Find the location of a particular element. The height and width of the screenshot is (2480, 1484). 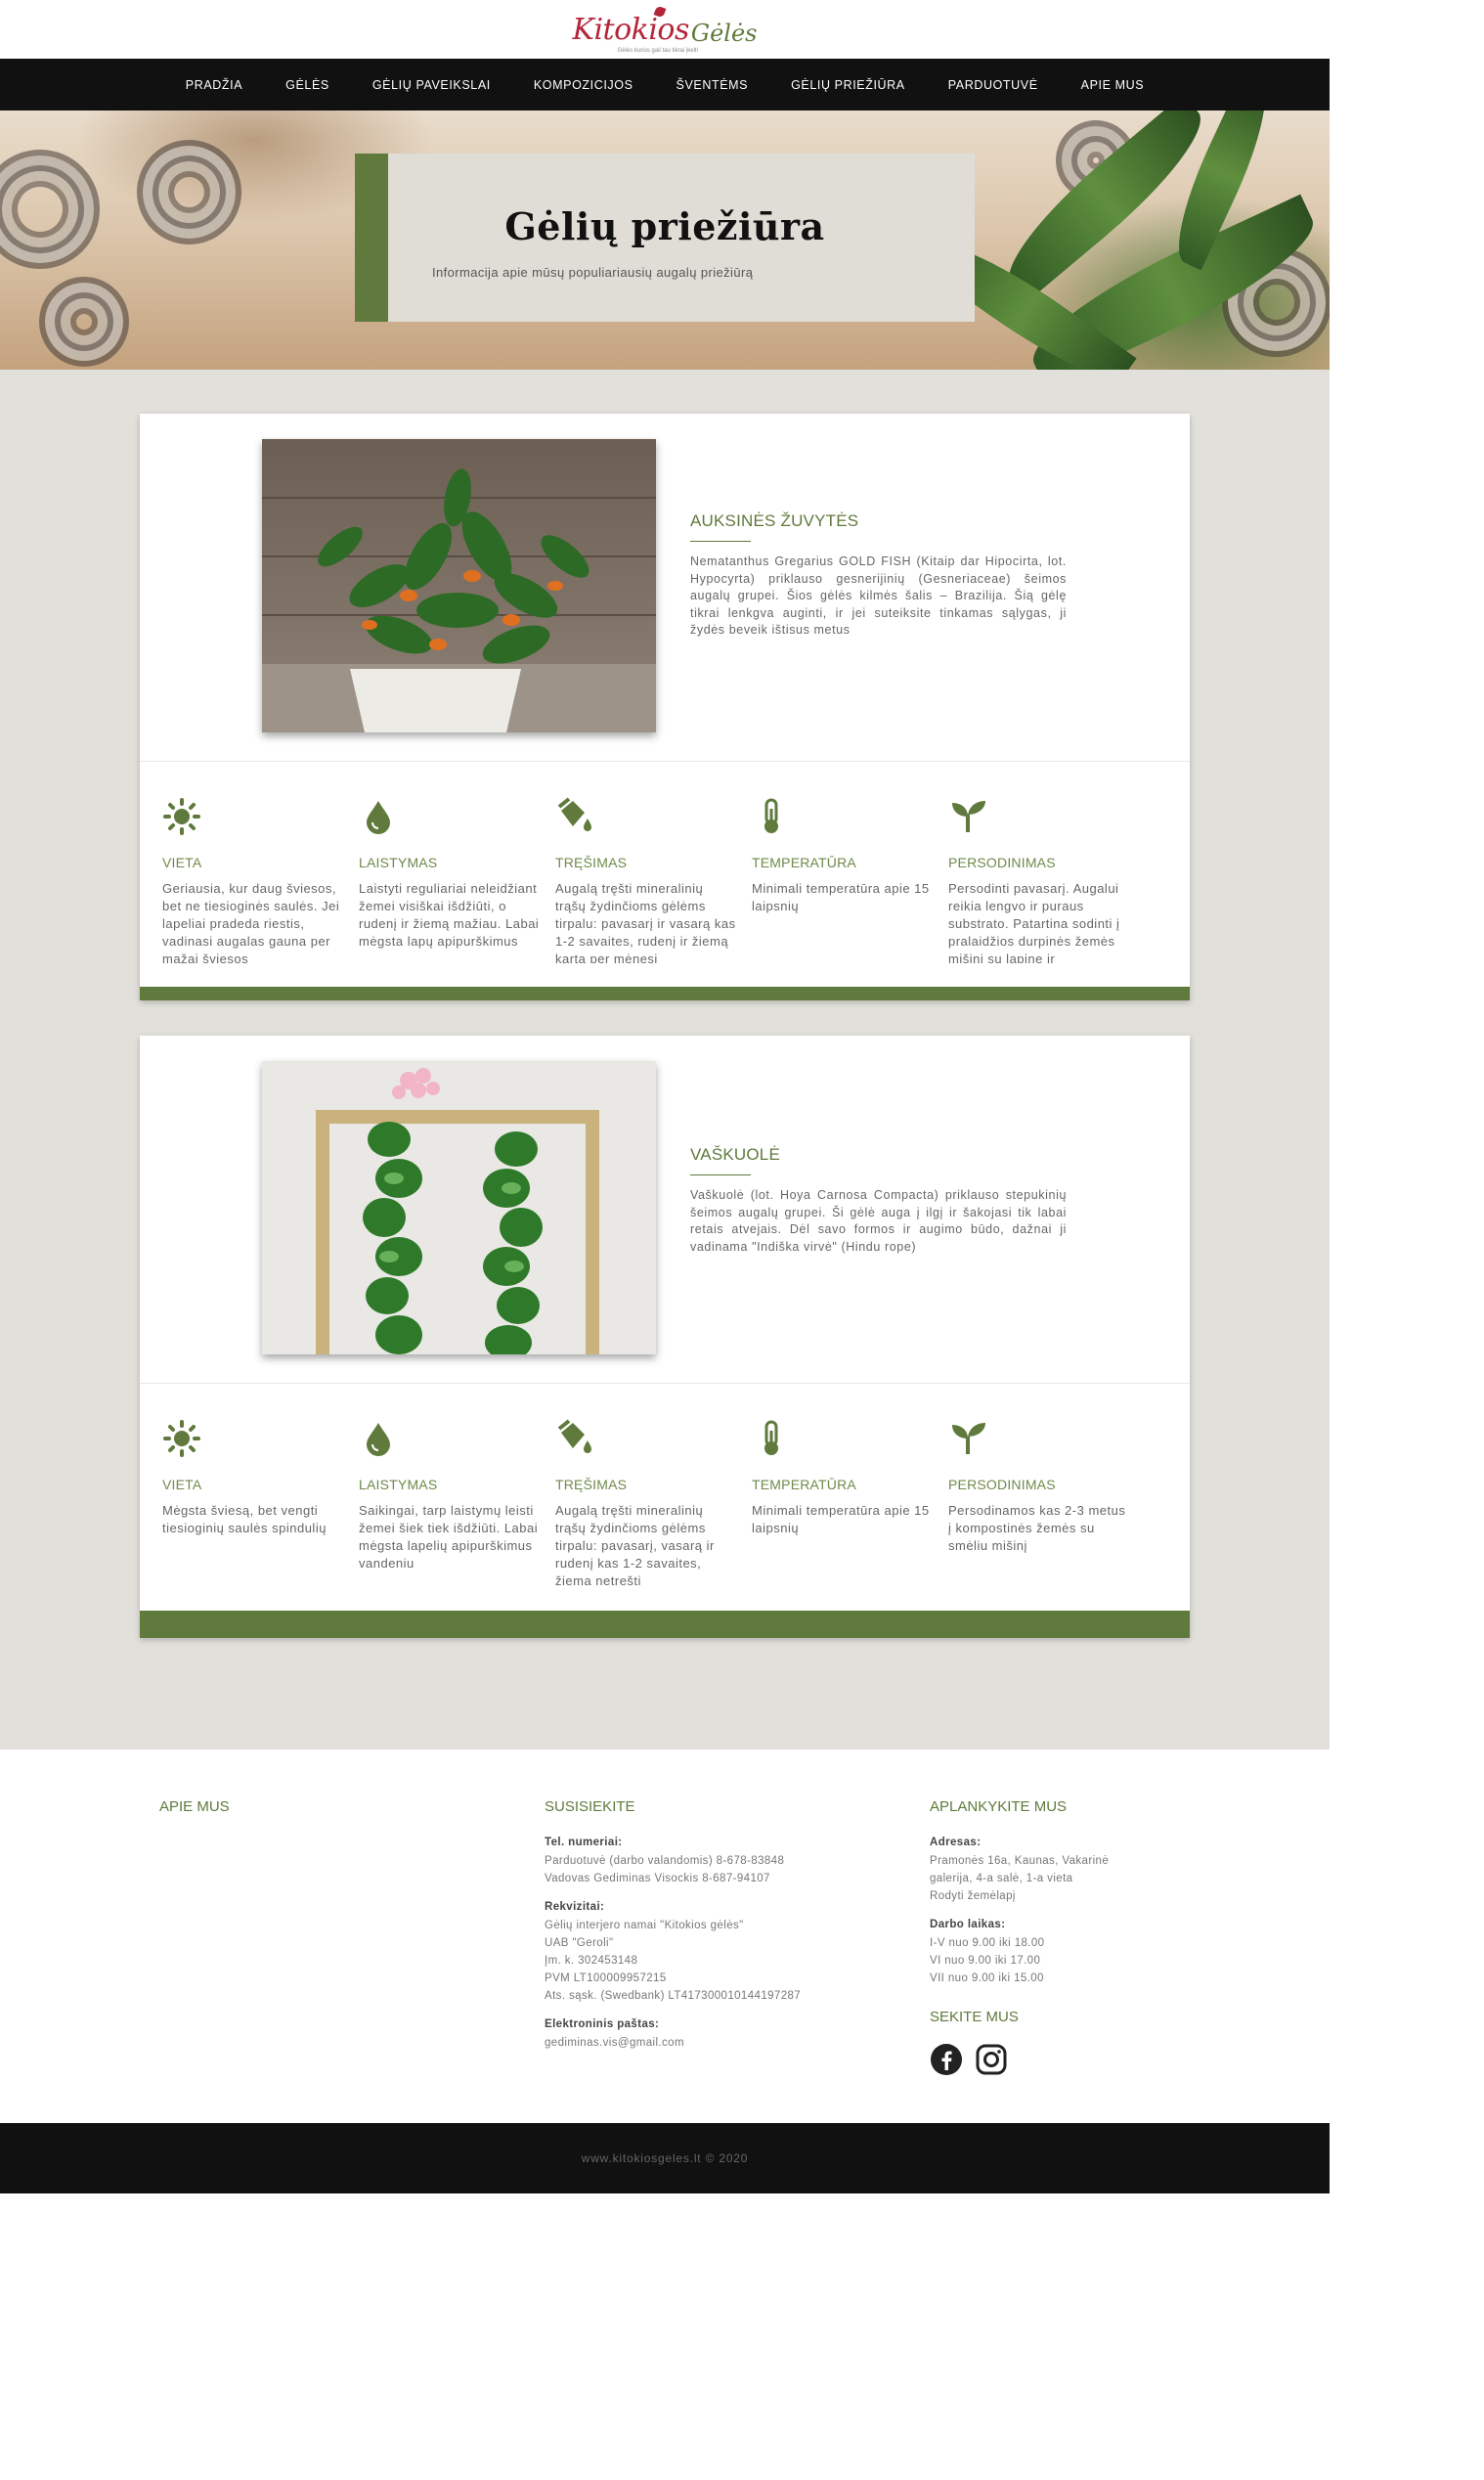

facebook-icon is located at coordinates (946, 2059).